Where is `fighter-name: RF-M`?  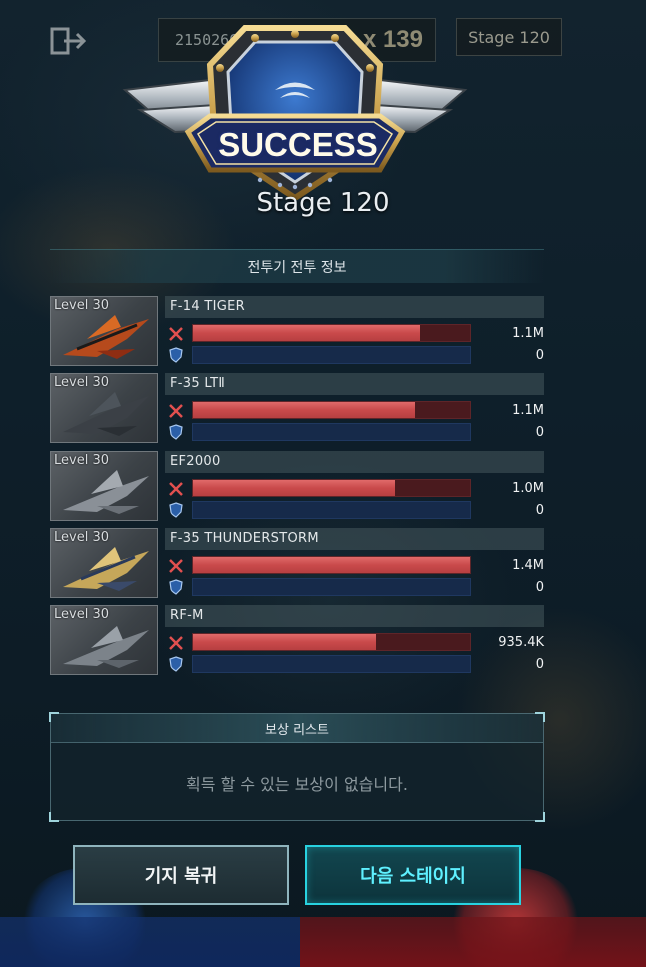
fighter-name: RF-M is located at coordinates (354, 616).